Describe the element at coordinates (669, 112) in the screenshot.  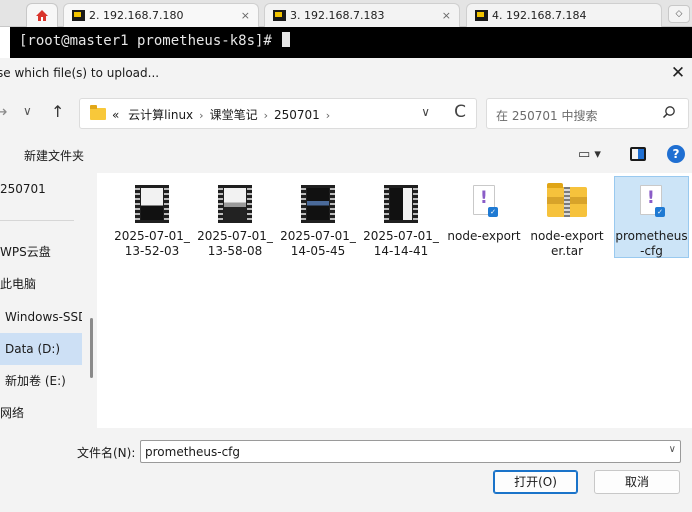
I see `search-icon` at that location.